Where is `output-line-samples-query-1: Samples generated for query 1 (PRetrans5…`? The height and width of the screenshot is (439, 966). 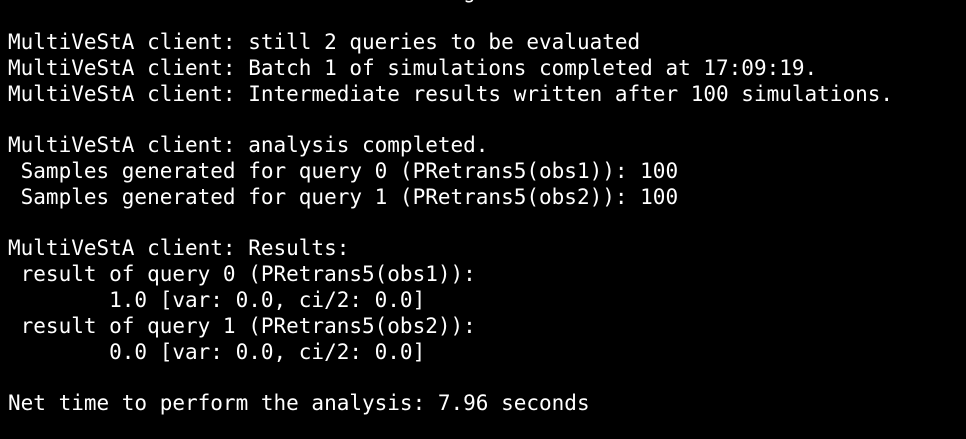
output-line-samples-query-1: Samples generated for query 1 (PRetrans5… is located at coordinates (343, 196).